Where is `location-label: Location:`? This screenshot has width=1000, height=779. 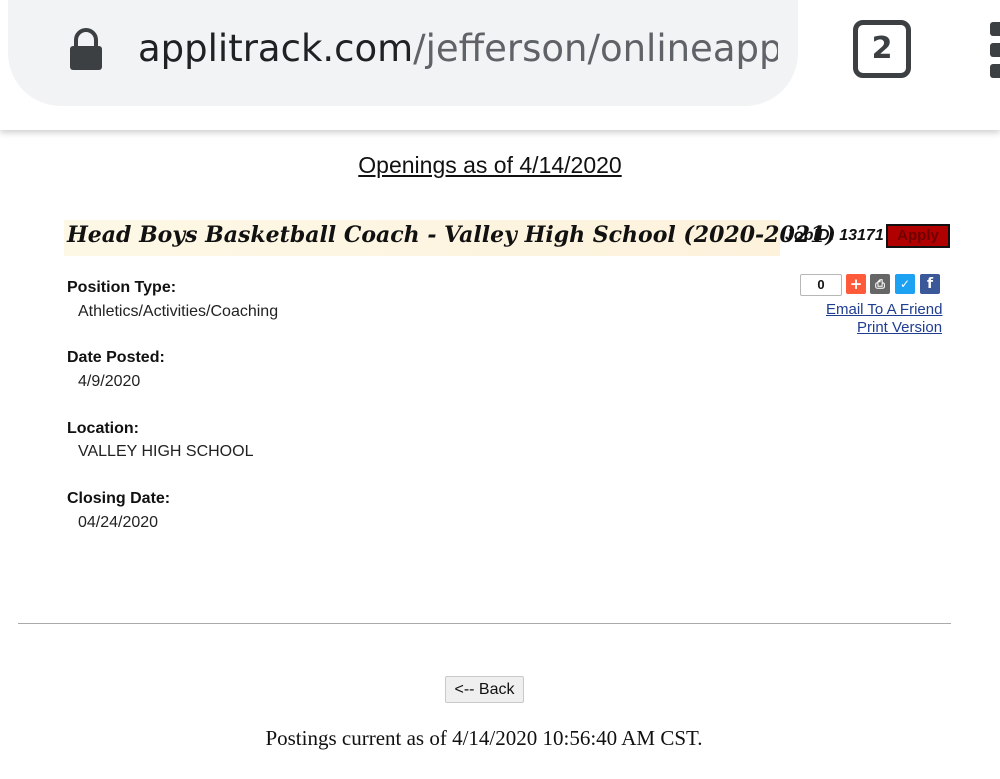
location-label: Location: is located at coordinates (103, 428).